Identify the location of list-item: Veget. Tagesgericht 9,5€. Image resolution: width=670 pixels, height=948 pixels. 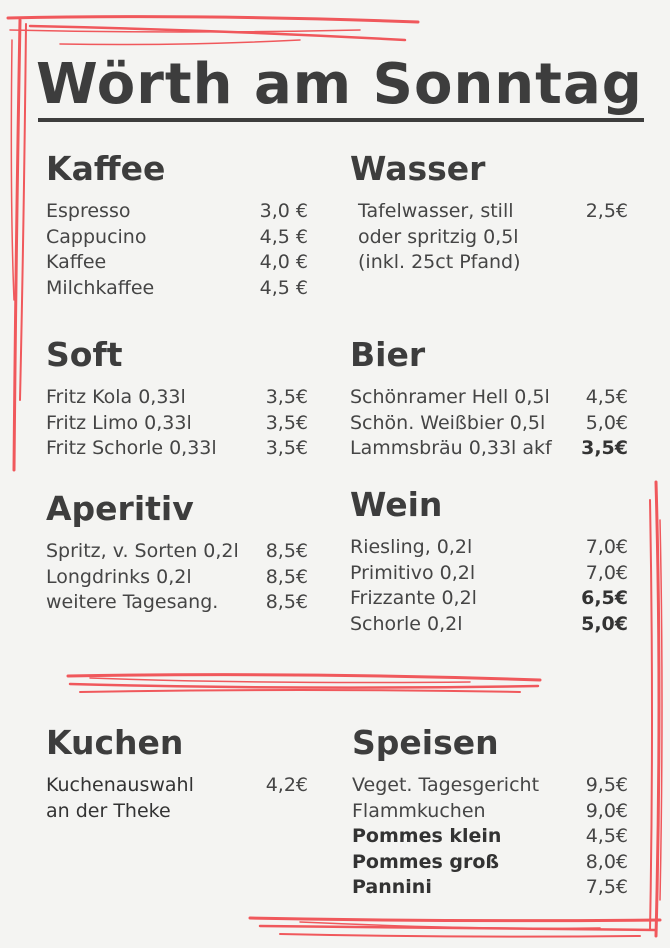
(490, 786).